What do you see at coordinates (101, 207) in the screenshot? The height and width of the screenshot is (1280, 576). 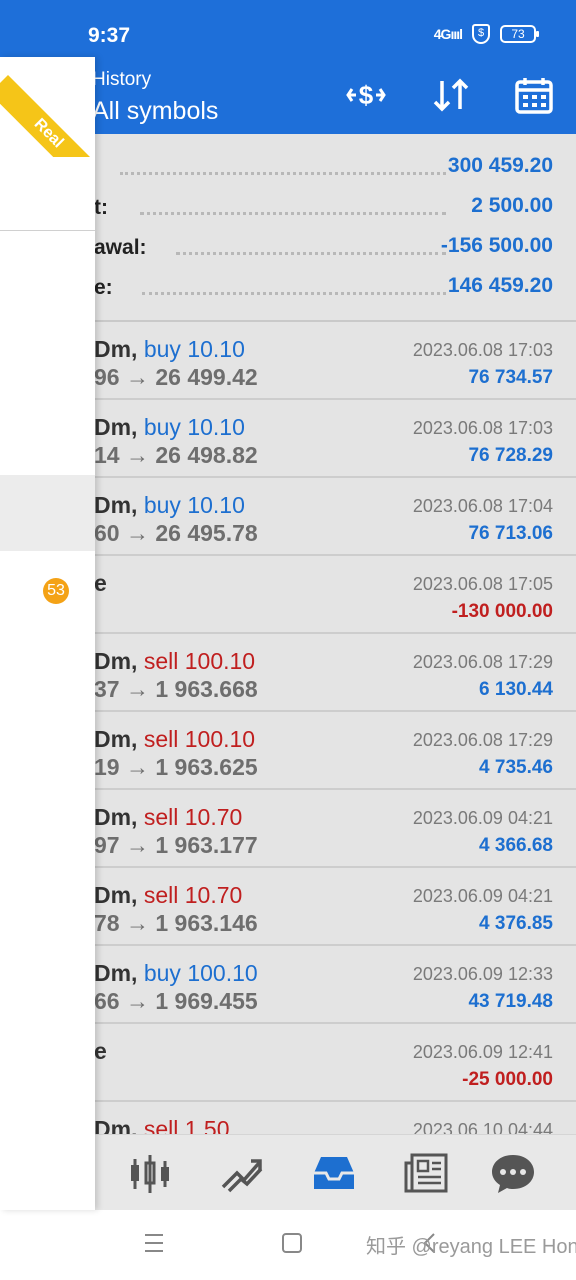 I see `summary-label: t:` at bounding box center [101, 207].